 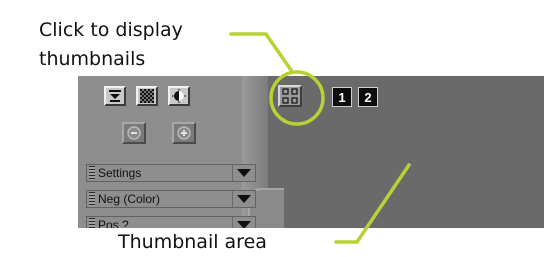 I want to click on third-dropdown-label: Pos ?, so click(x=113, y=223).